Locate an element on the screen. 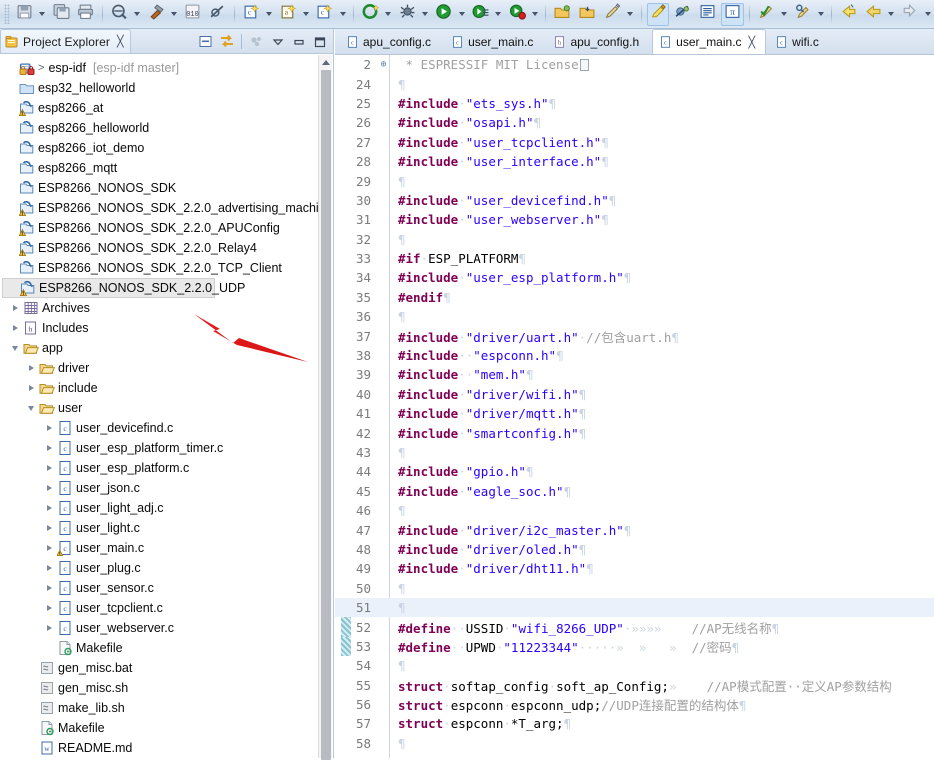  expand-chevron-icon: > is located at coordinates (41, 68).